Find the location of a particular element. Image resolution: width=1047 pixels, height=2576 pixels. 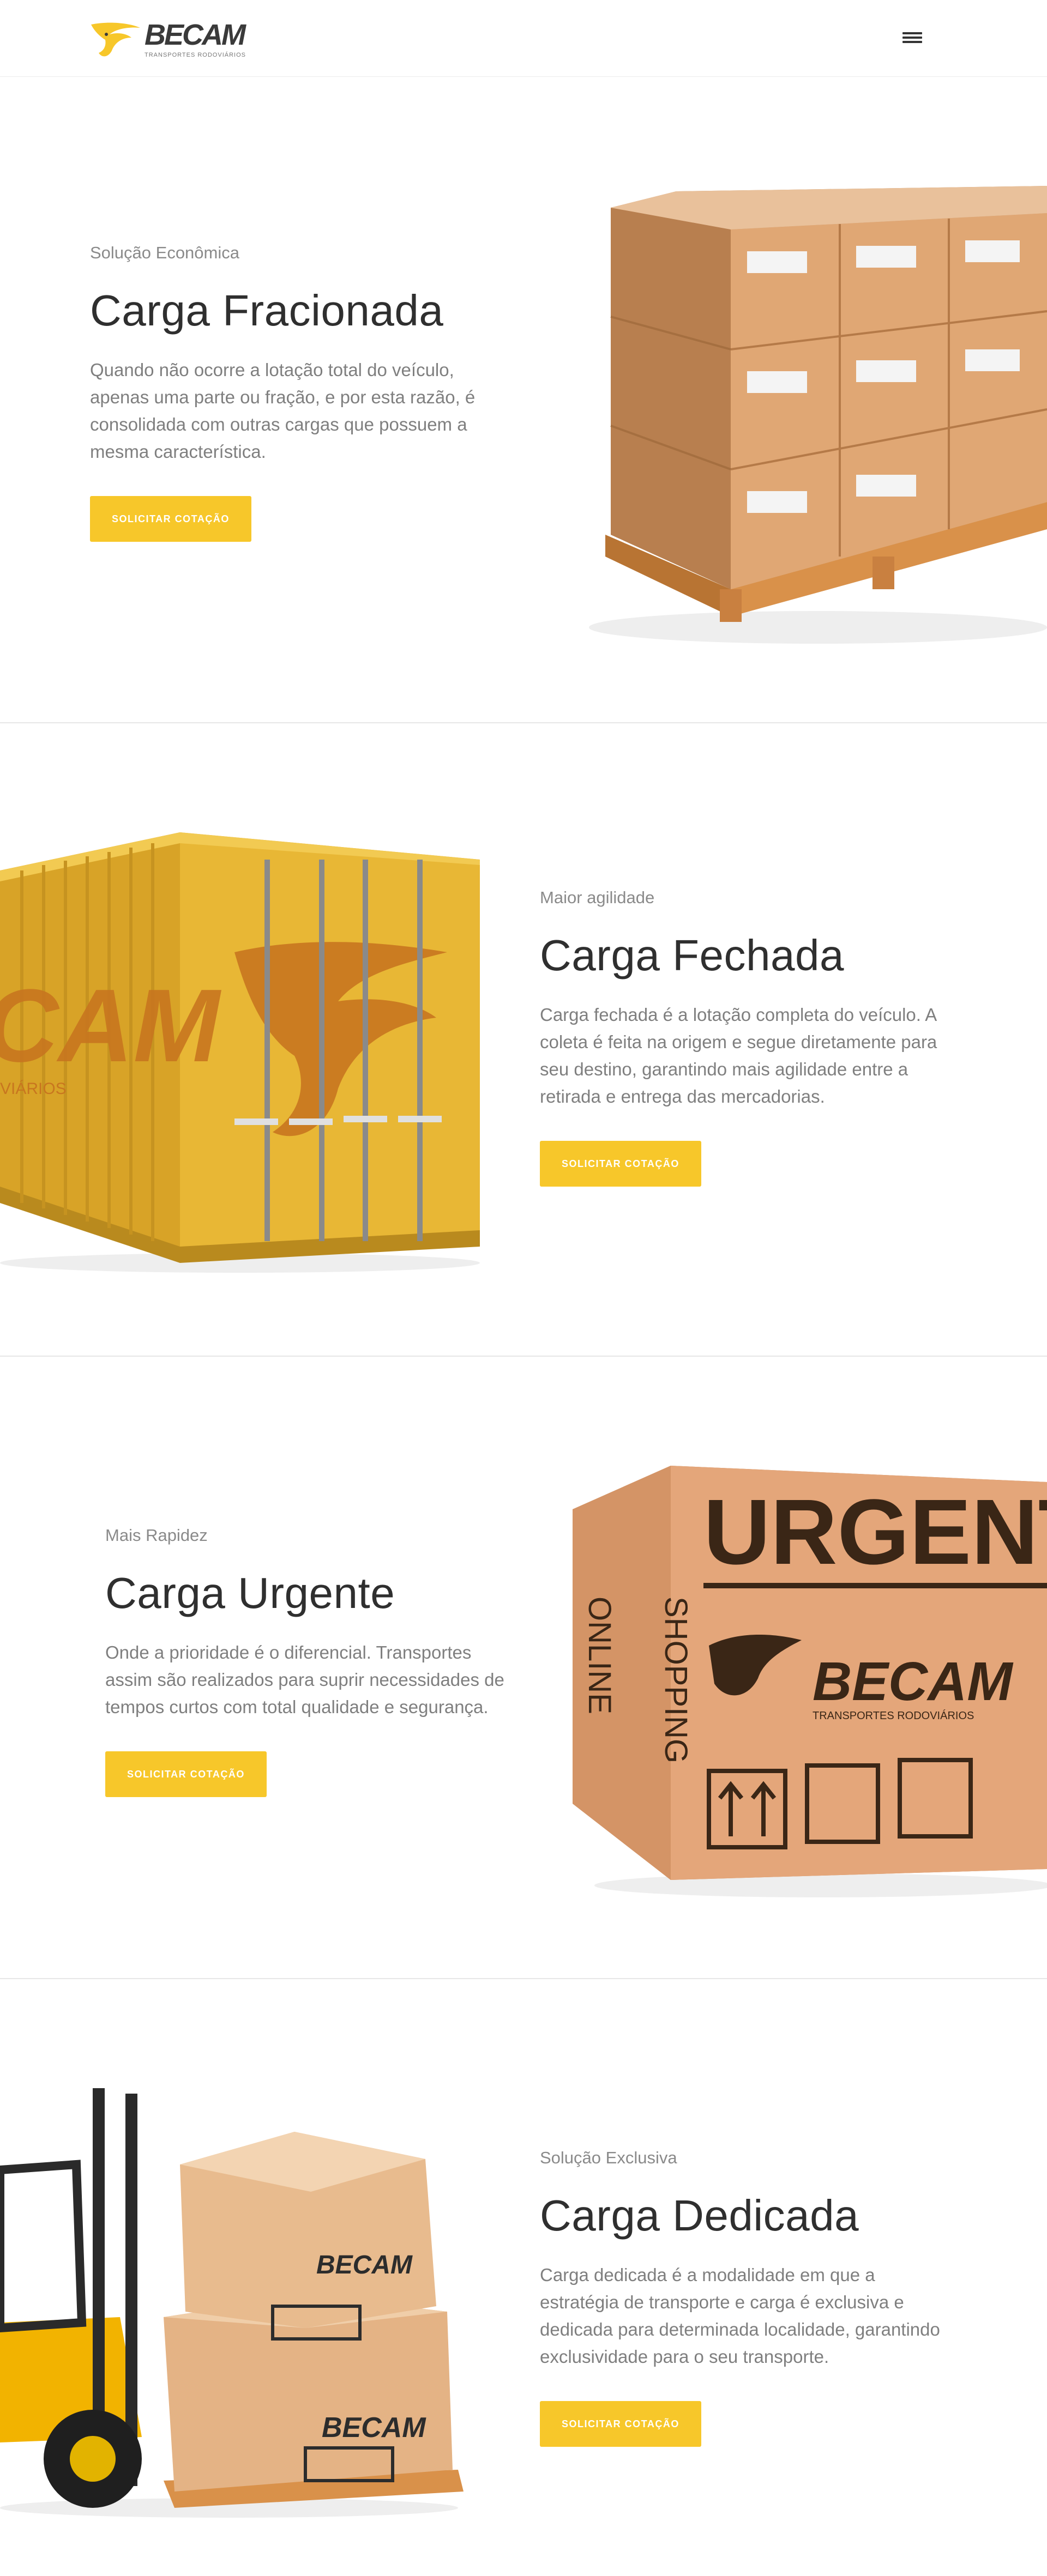

logo: BECAM TRANSPORTES RODOVIÁRIOS is located at coordinates (168, 39).